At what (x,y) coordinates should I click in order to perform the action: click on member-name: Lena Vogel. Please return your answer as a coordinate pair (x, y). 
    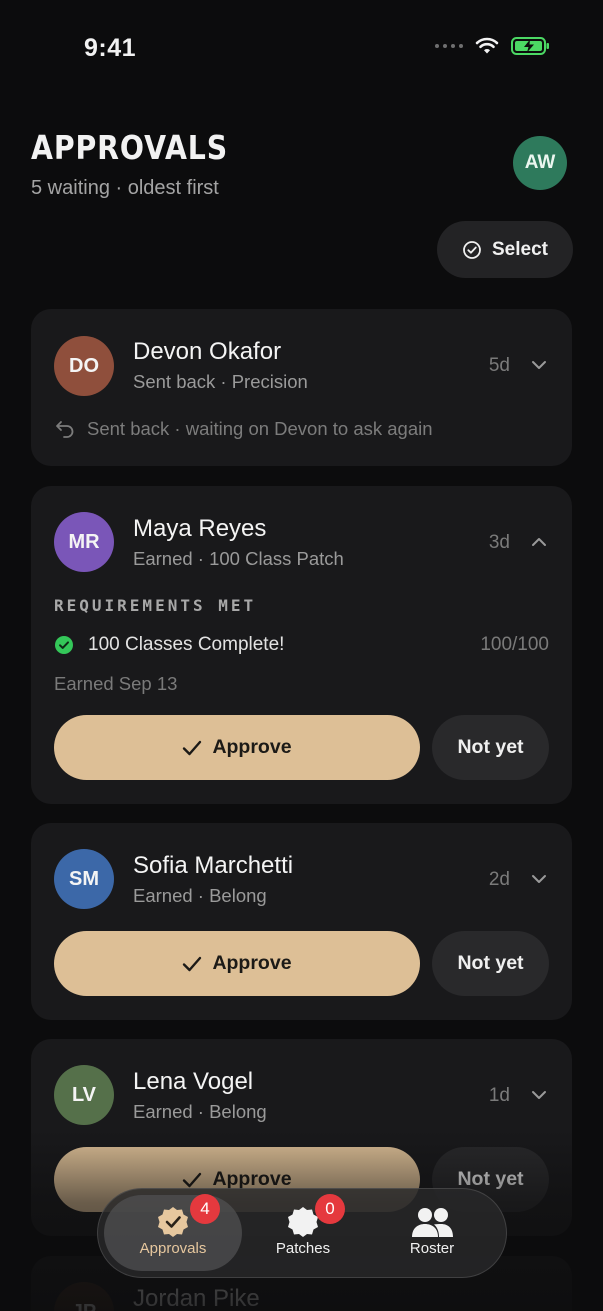
    Looking at the image, I should click on (193, 1081).